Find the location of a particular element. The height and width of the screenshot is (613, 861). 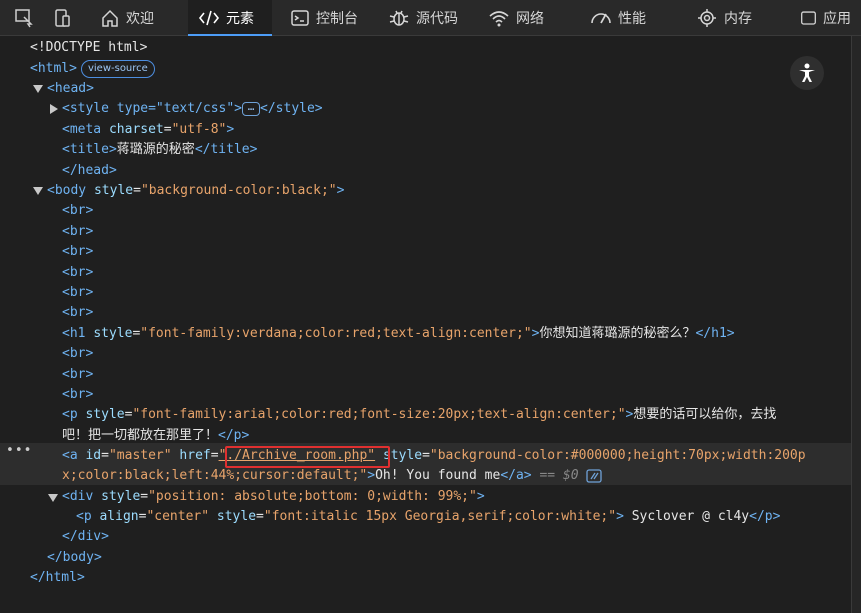

tab-memory-label: 内存 is located at coordinates (738, 18).